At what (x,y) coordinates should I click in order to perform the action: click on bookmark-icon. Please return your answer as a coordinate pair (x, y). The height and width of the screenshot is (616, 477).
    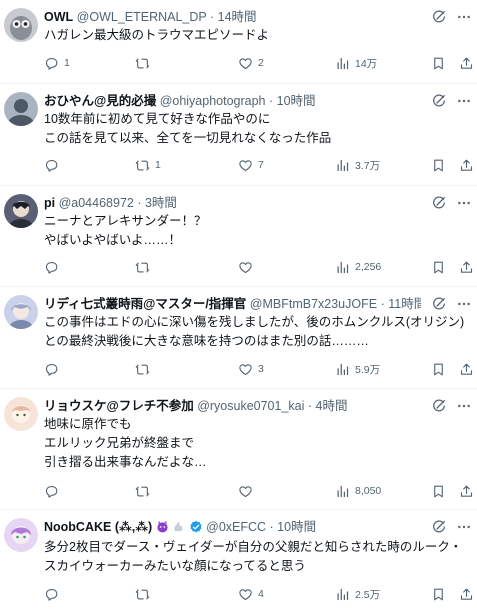
    Looking at the image, I should click on (438, 63).